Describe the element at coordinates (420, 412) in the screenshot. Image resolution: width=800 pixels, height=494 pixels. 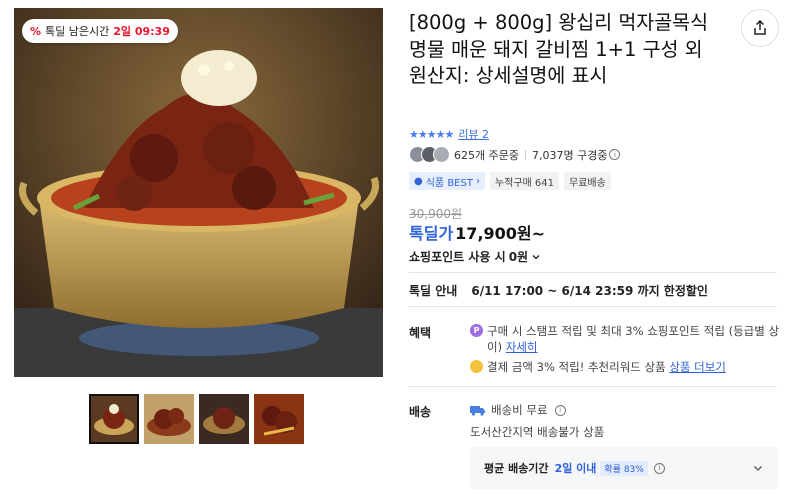
I see `shipping-label: 배송` at that location.